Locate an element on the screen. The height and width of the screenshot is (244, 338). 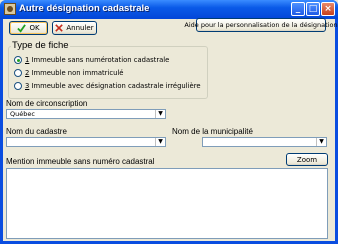
type-fiche-title: Type de fiche is located at coordinates (40, 45).